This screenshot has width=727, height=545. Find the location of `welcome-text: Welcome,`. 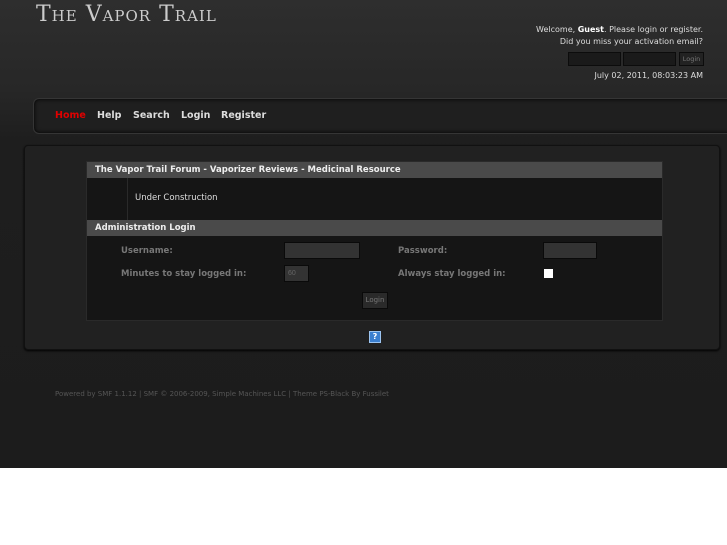

welcome-text: Welcome, is located at coordinates (557, 29).